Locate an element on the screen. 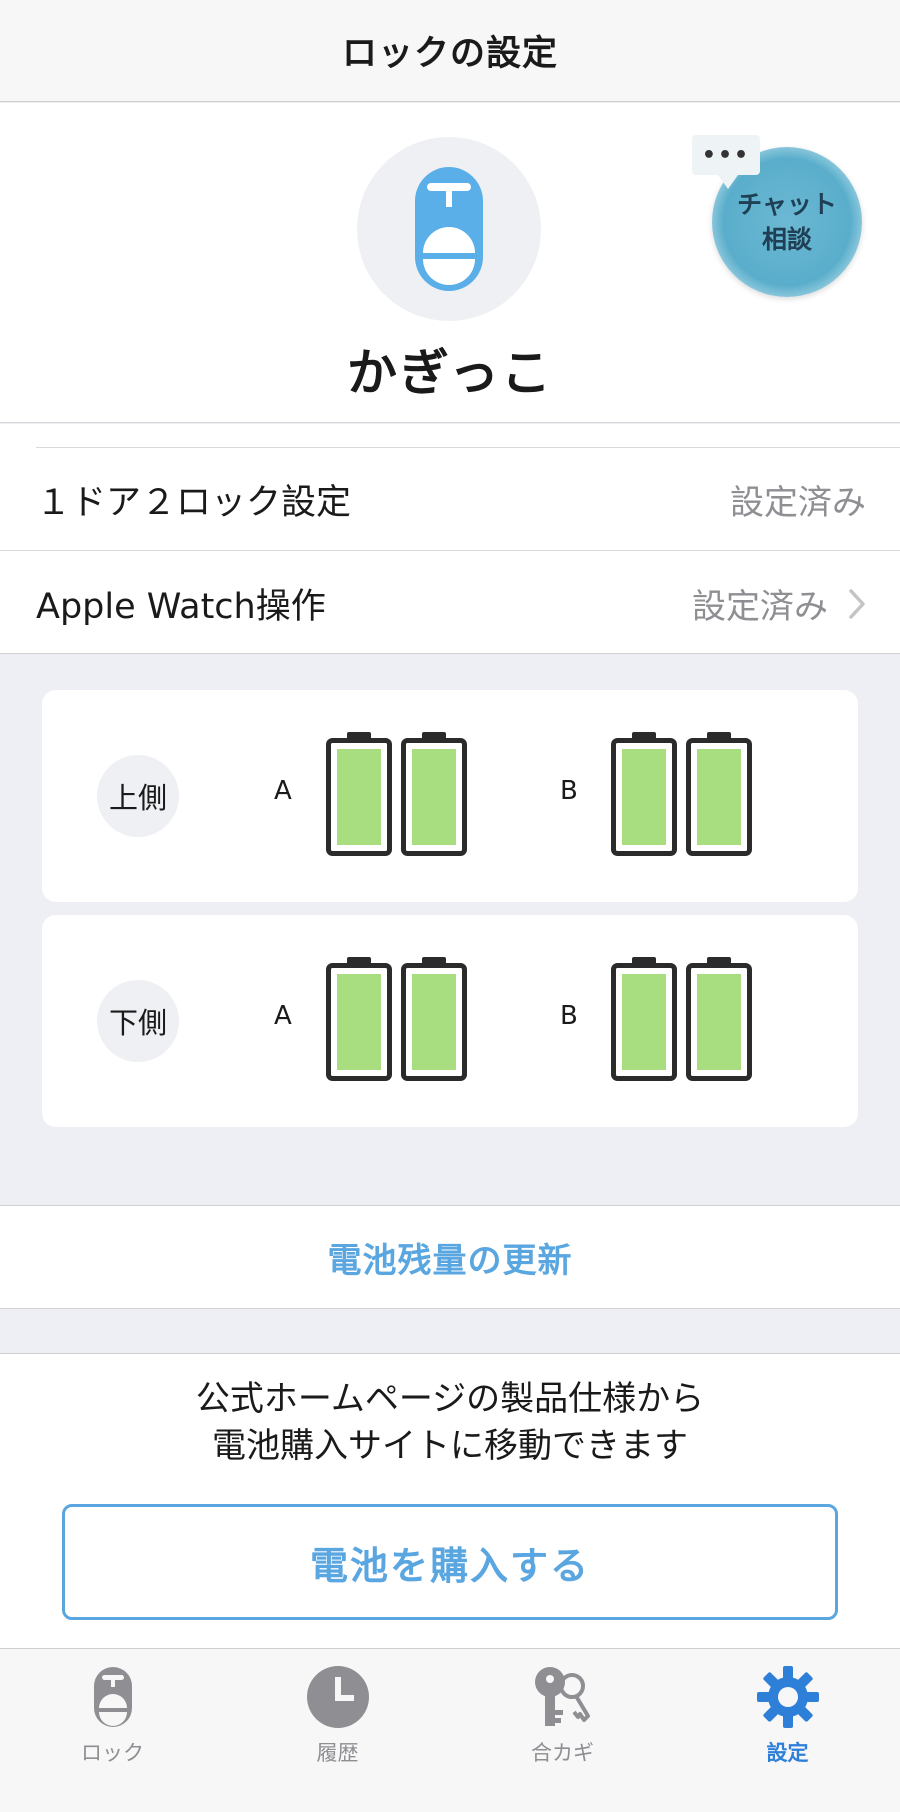  buy-description: 公式ホームページの製品仕様から 電池購入サイトに移動できます is located at coordinates (450, 1423).